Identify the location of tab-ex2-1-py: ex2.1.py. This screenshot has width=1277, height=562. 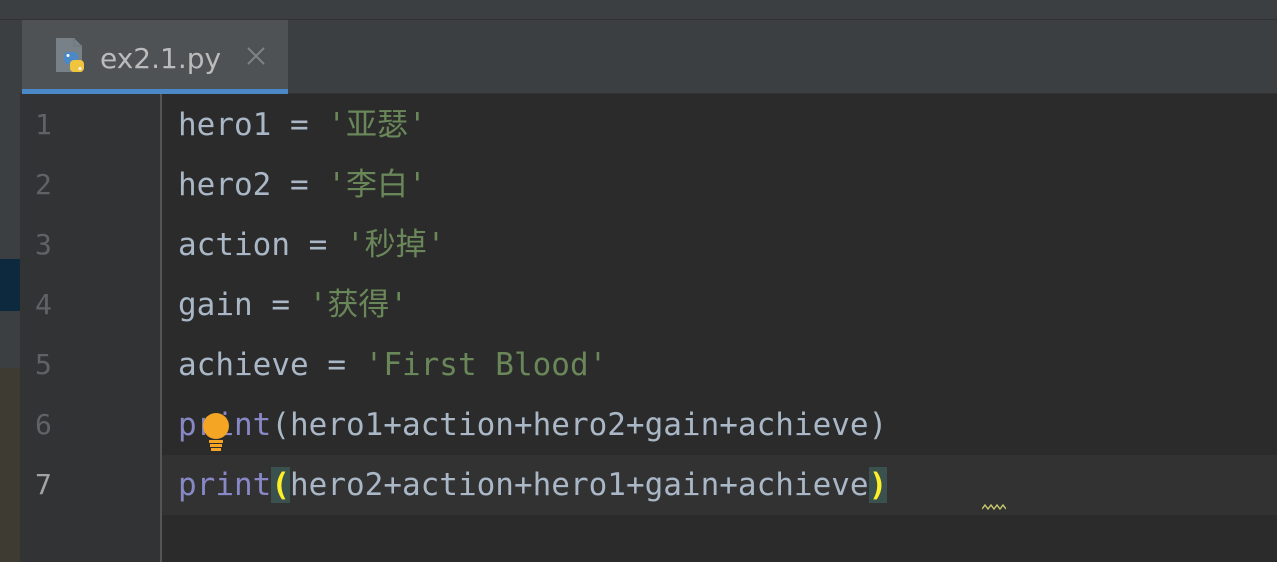
(155, 57).